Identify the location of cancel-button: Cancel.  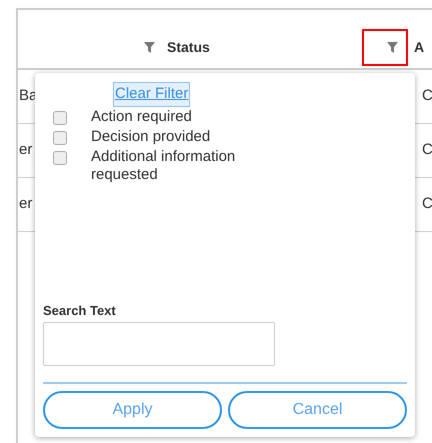
(317, 410).